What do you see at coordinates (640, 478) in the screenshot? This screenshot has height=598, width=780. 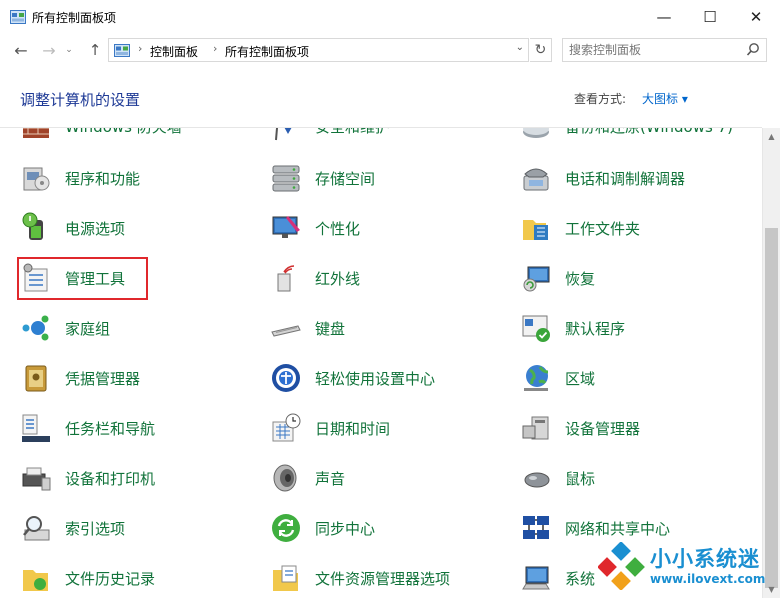 I see `item-mouse: 鼠标` at bounding box center [640, 478].